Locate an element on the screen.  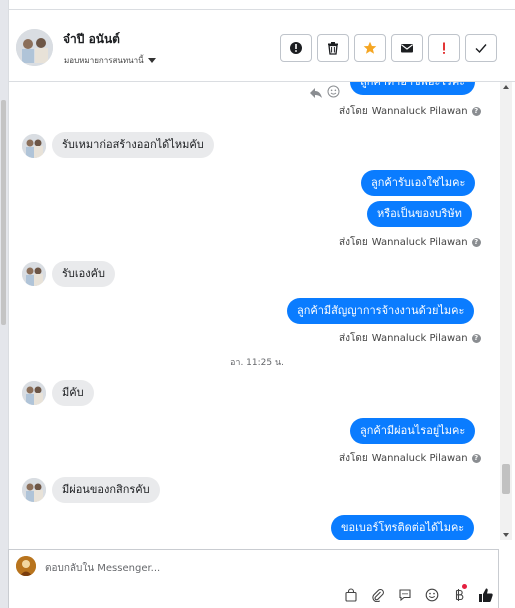
thumbs-up-icon is located at coordinates (485, 595).